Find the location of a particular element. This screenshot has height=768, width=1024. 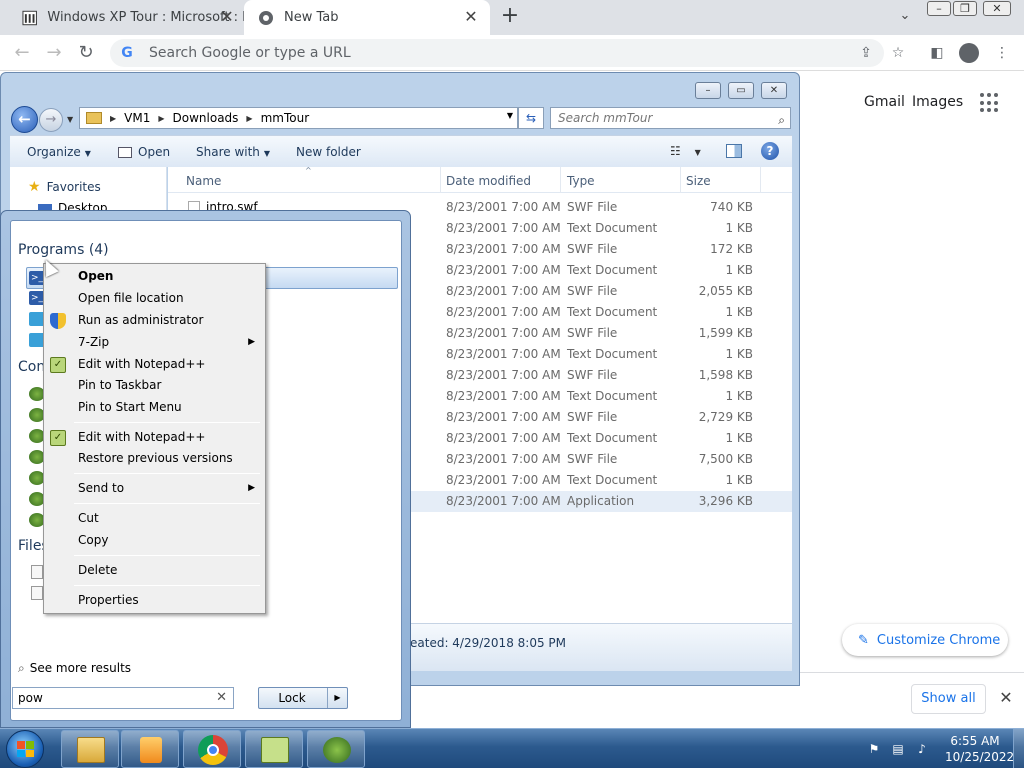

reload-icon: ↻ is located at coordinates (86, 53).